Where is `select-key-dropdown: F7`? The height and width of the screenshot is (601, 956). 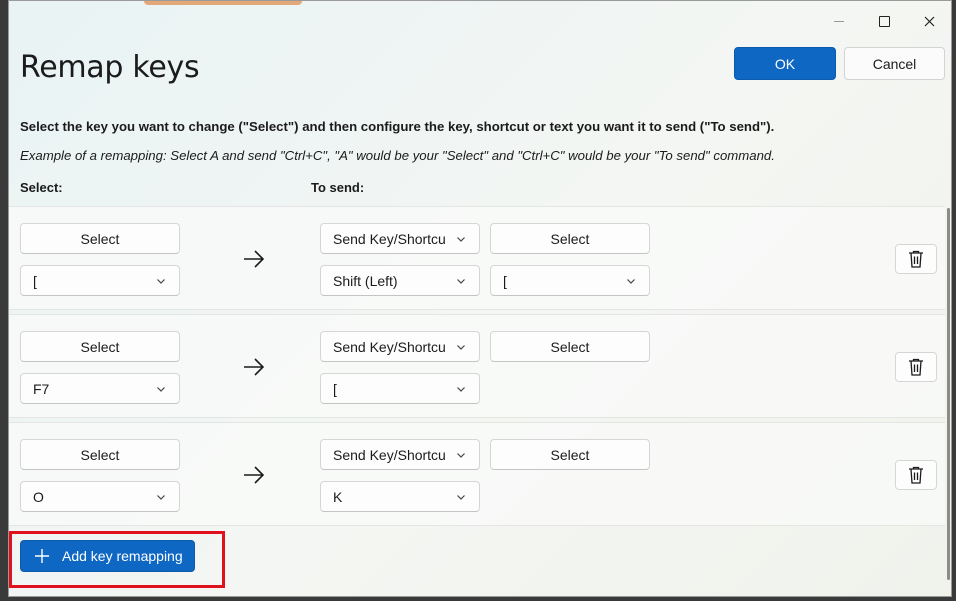
select-key-dropdown: F7 is located at coordinates (100, 388).